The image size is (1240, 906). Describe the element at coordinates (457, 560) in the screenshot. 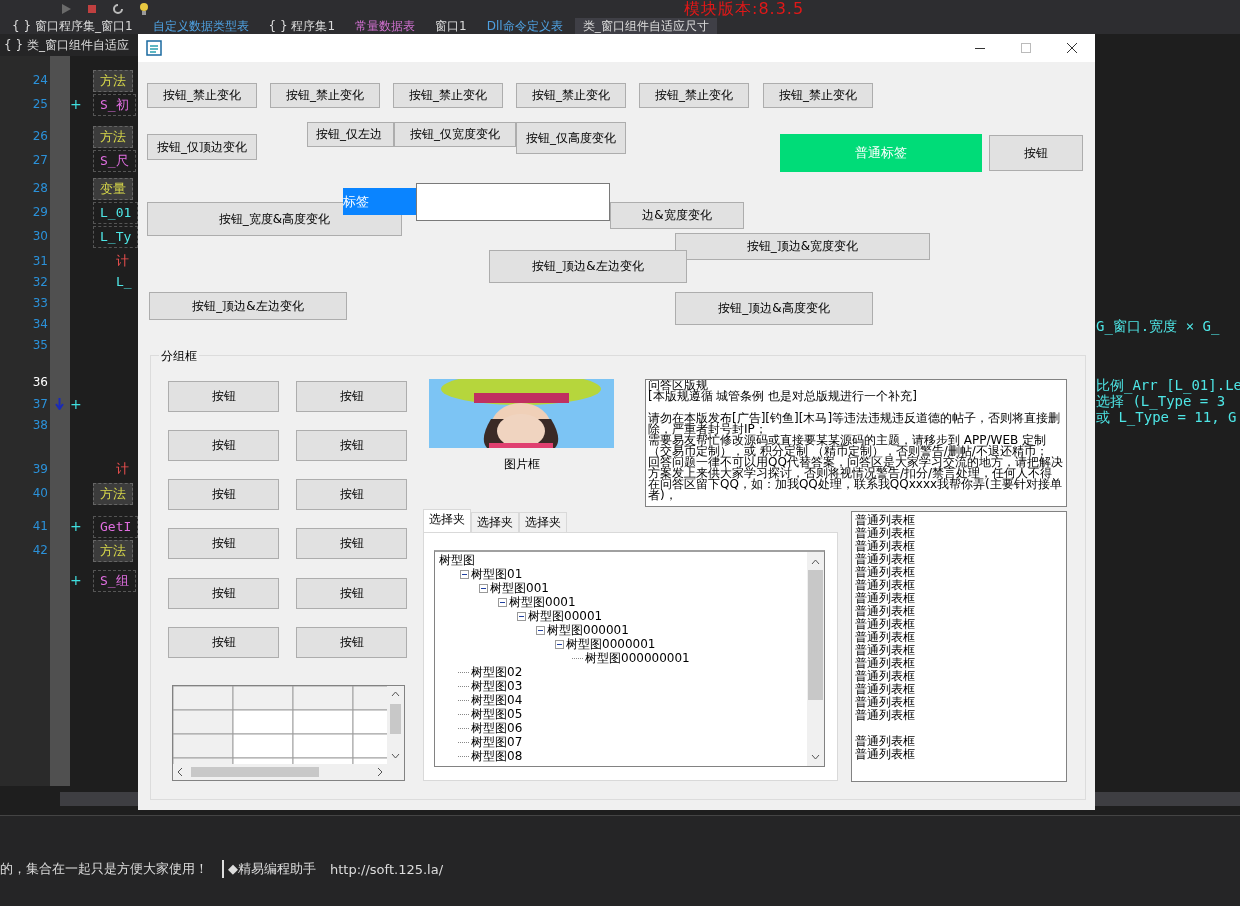

I see `tree-item: 树型图` at that location.